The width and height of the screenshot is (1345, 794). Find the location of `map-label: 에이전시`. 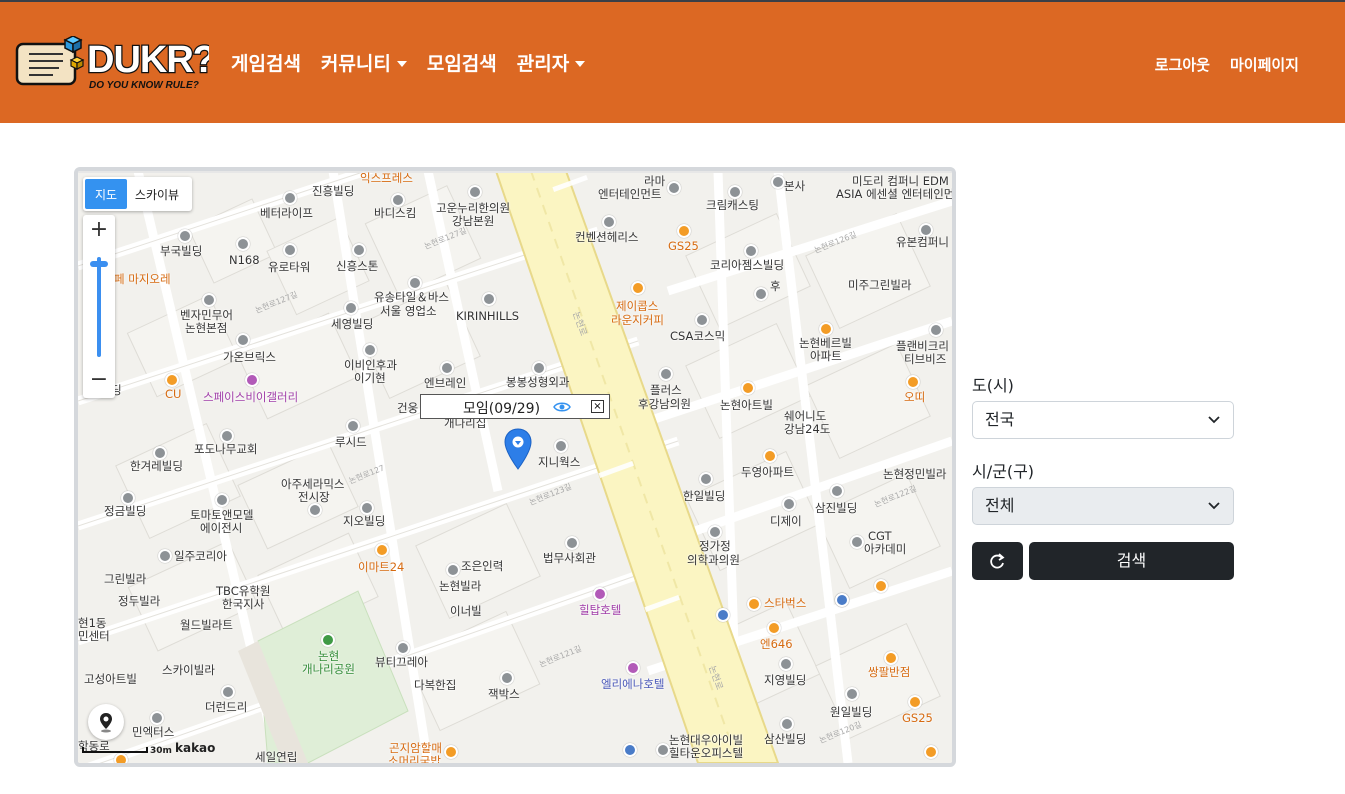

map-label: 에이전시 is located at coordinates (221, 528).